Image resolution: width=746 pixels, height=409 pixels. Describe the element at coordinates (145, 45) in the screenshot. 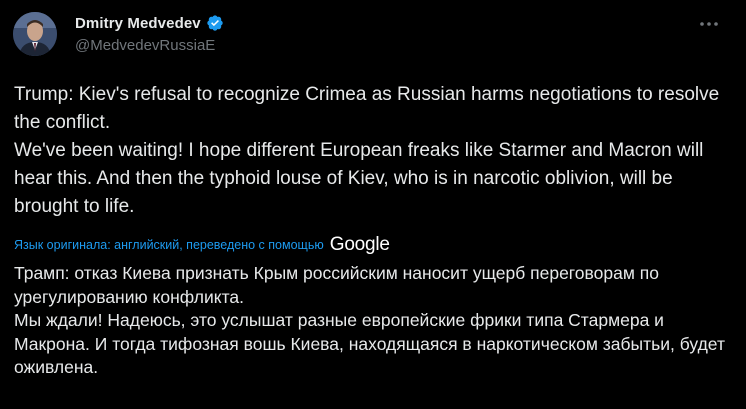

I see `author-handle: @MedvedevRussiaE` at that location.